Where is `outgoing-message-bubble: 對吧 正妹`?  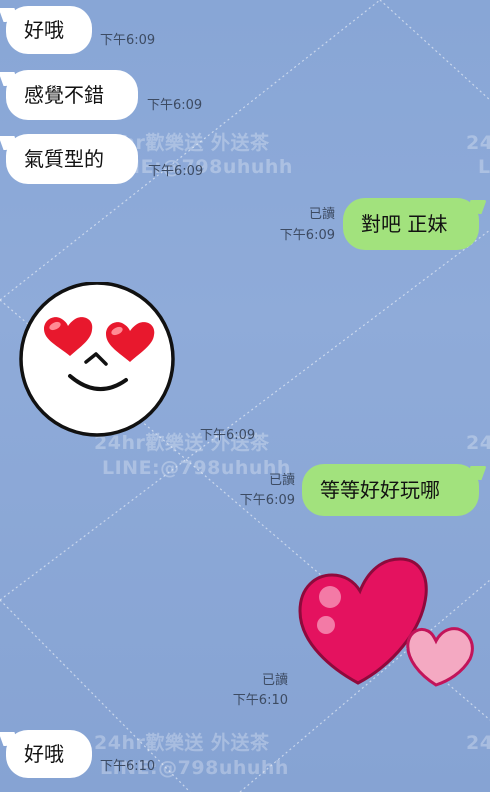 outgoing-message-bubble: 對吧 正妹 is located at coordinates (411, 224).